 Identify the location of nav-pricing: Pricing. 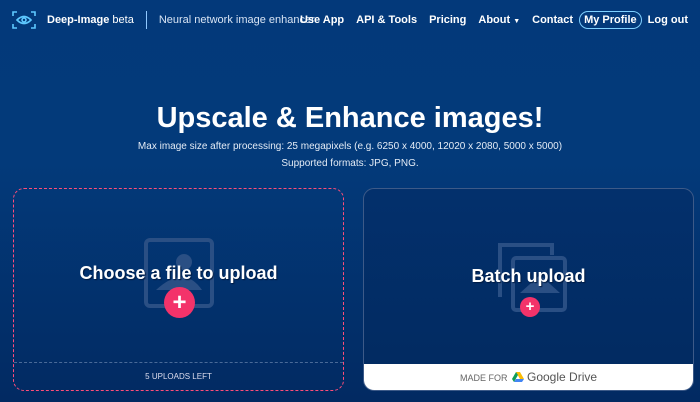
(447, 20).